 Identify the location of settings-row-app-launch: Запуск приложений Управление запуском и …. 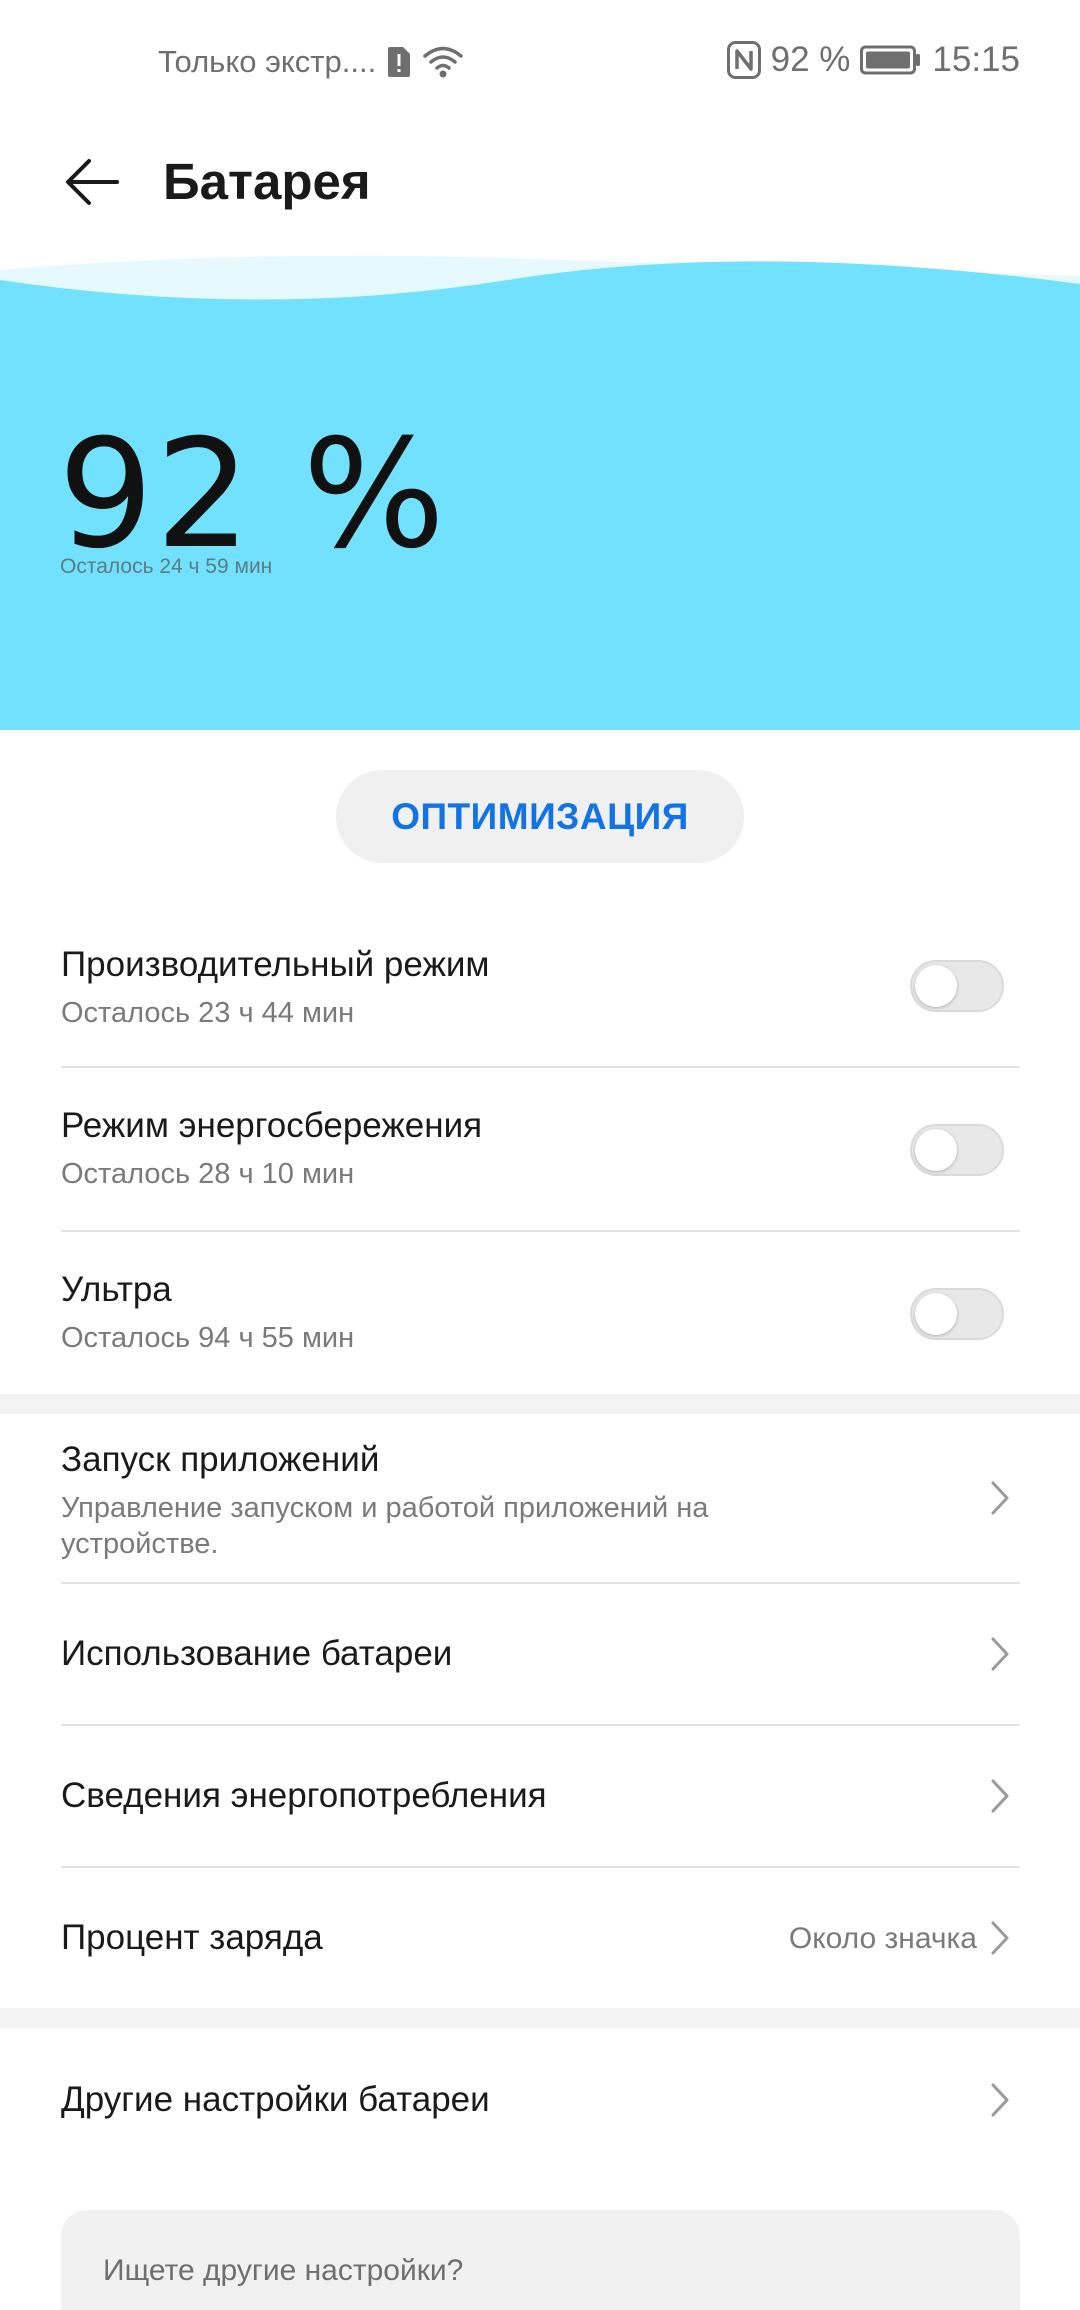
(540, 1498).